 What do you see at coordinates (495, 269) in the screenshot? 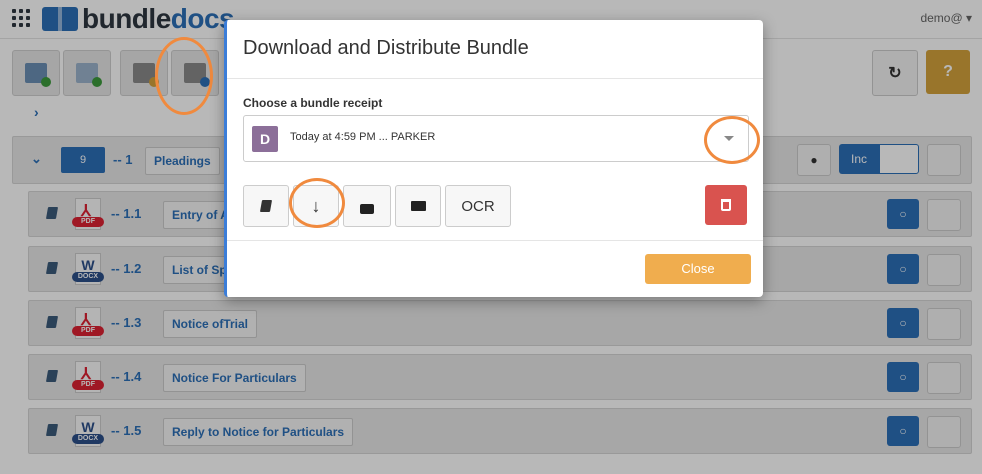
I see `modal-footer: Close` at bounding box center [495, 269].